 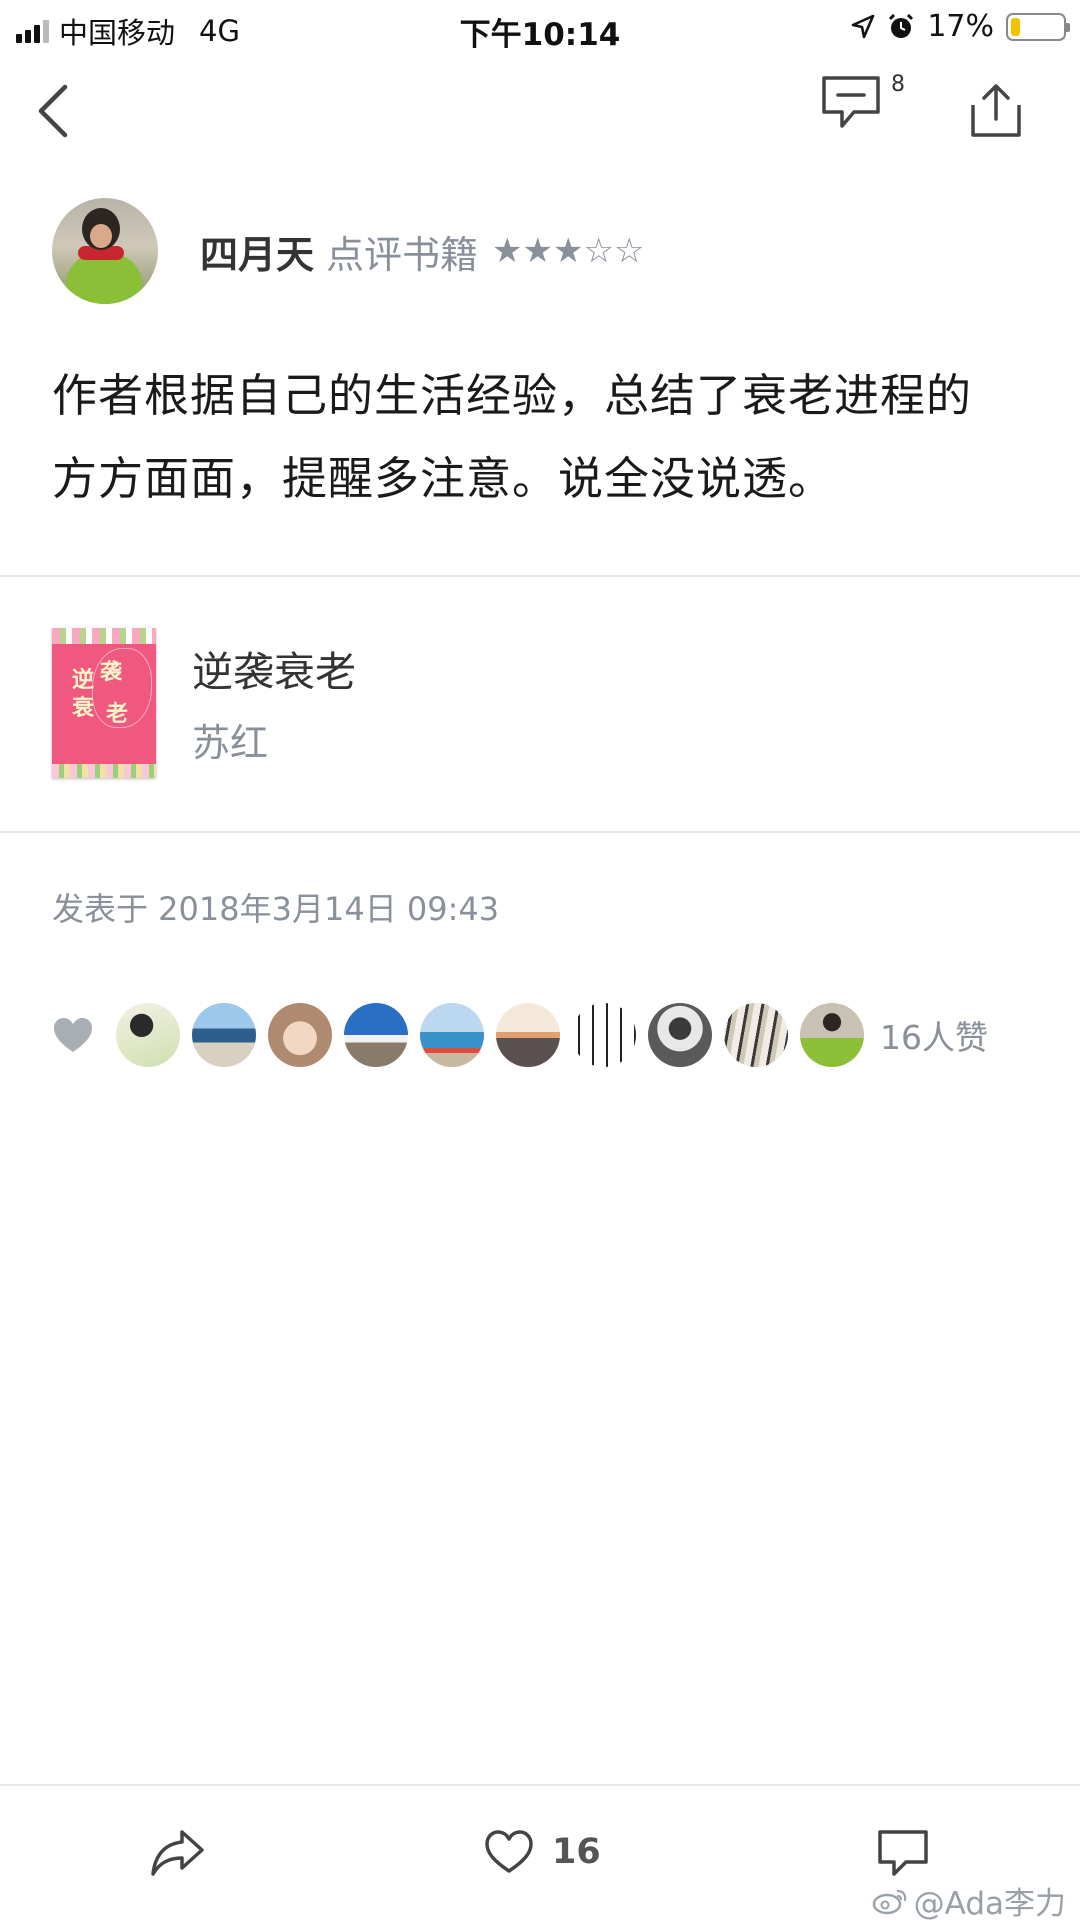 I want to click on forward-button, so click(x=178, y=1853).